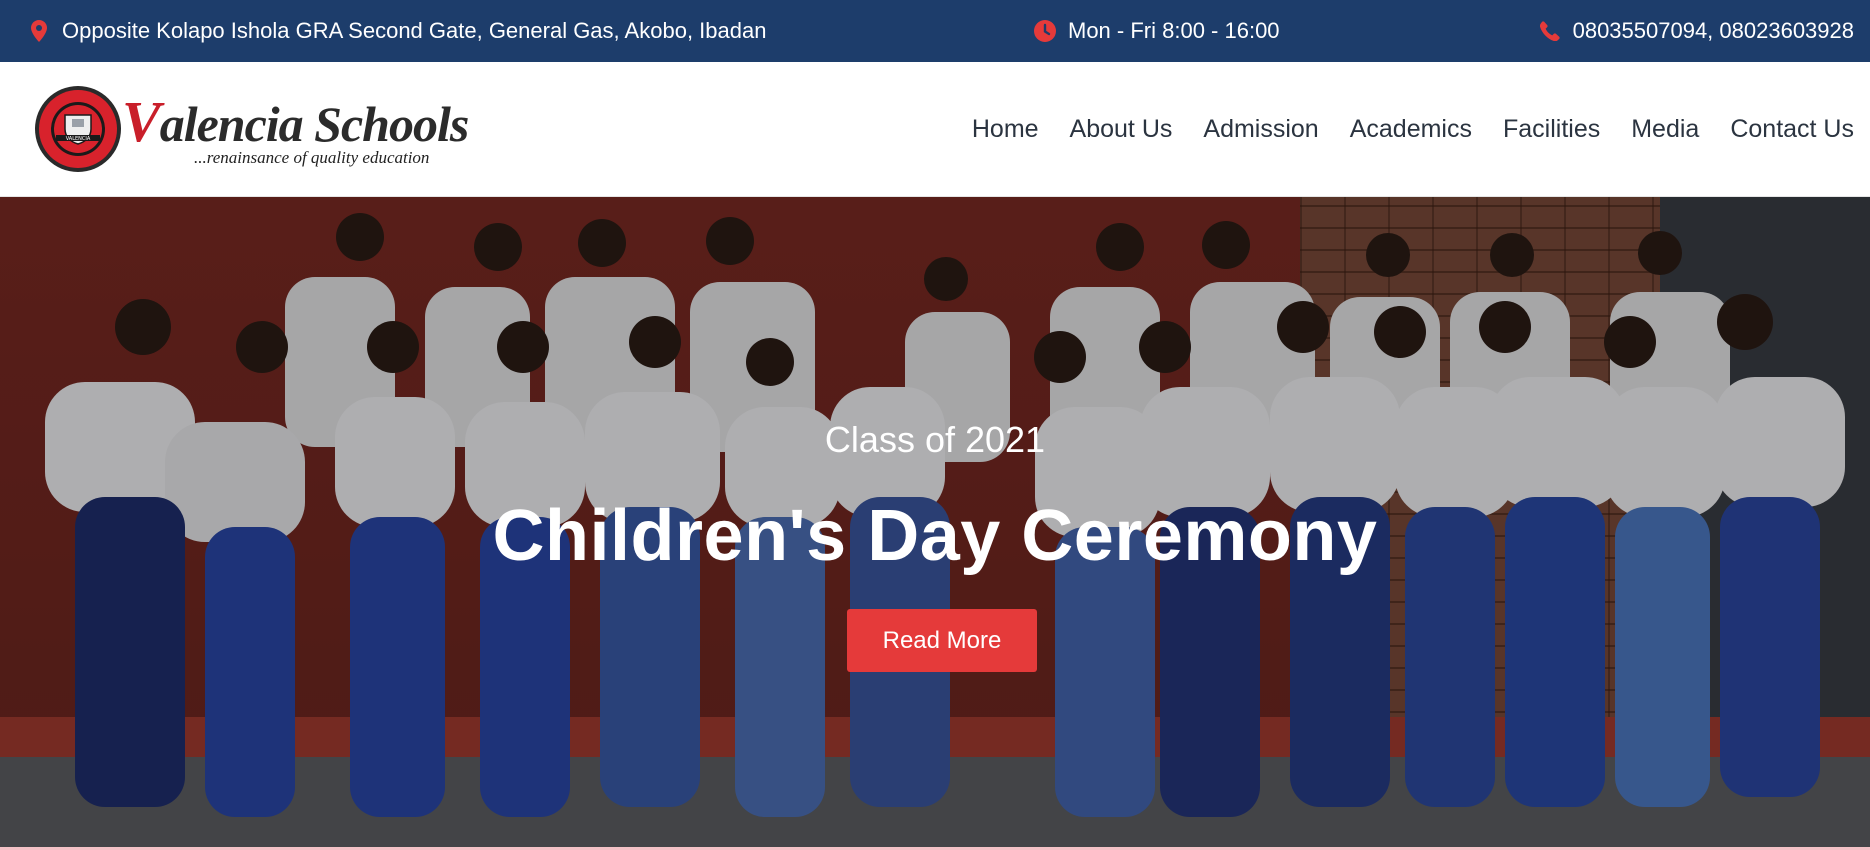  I want to click on nav-academics: Academics, so click(1411, 129).